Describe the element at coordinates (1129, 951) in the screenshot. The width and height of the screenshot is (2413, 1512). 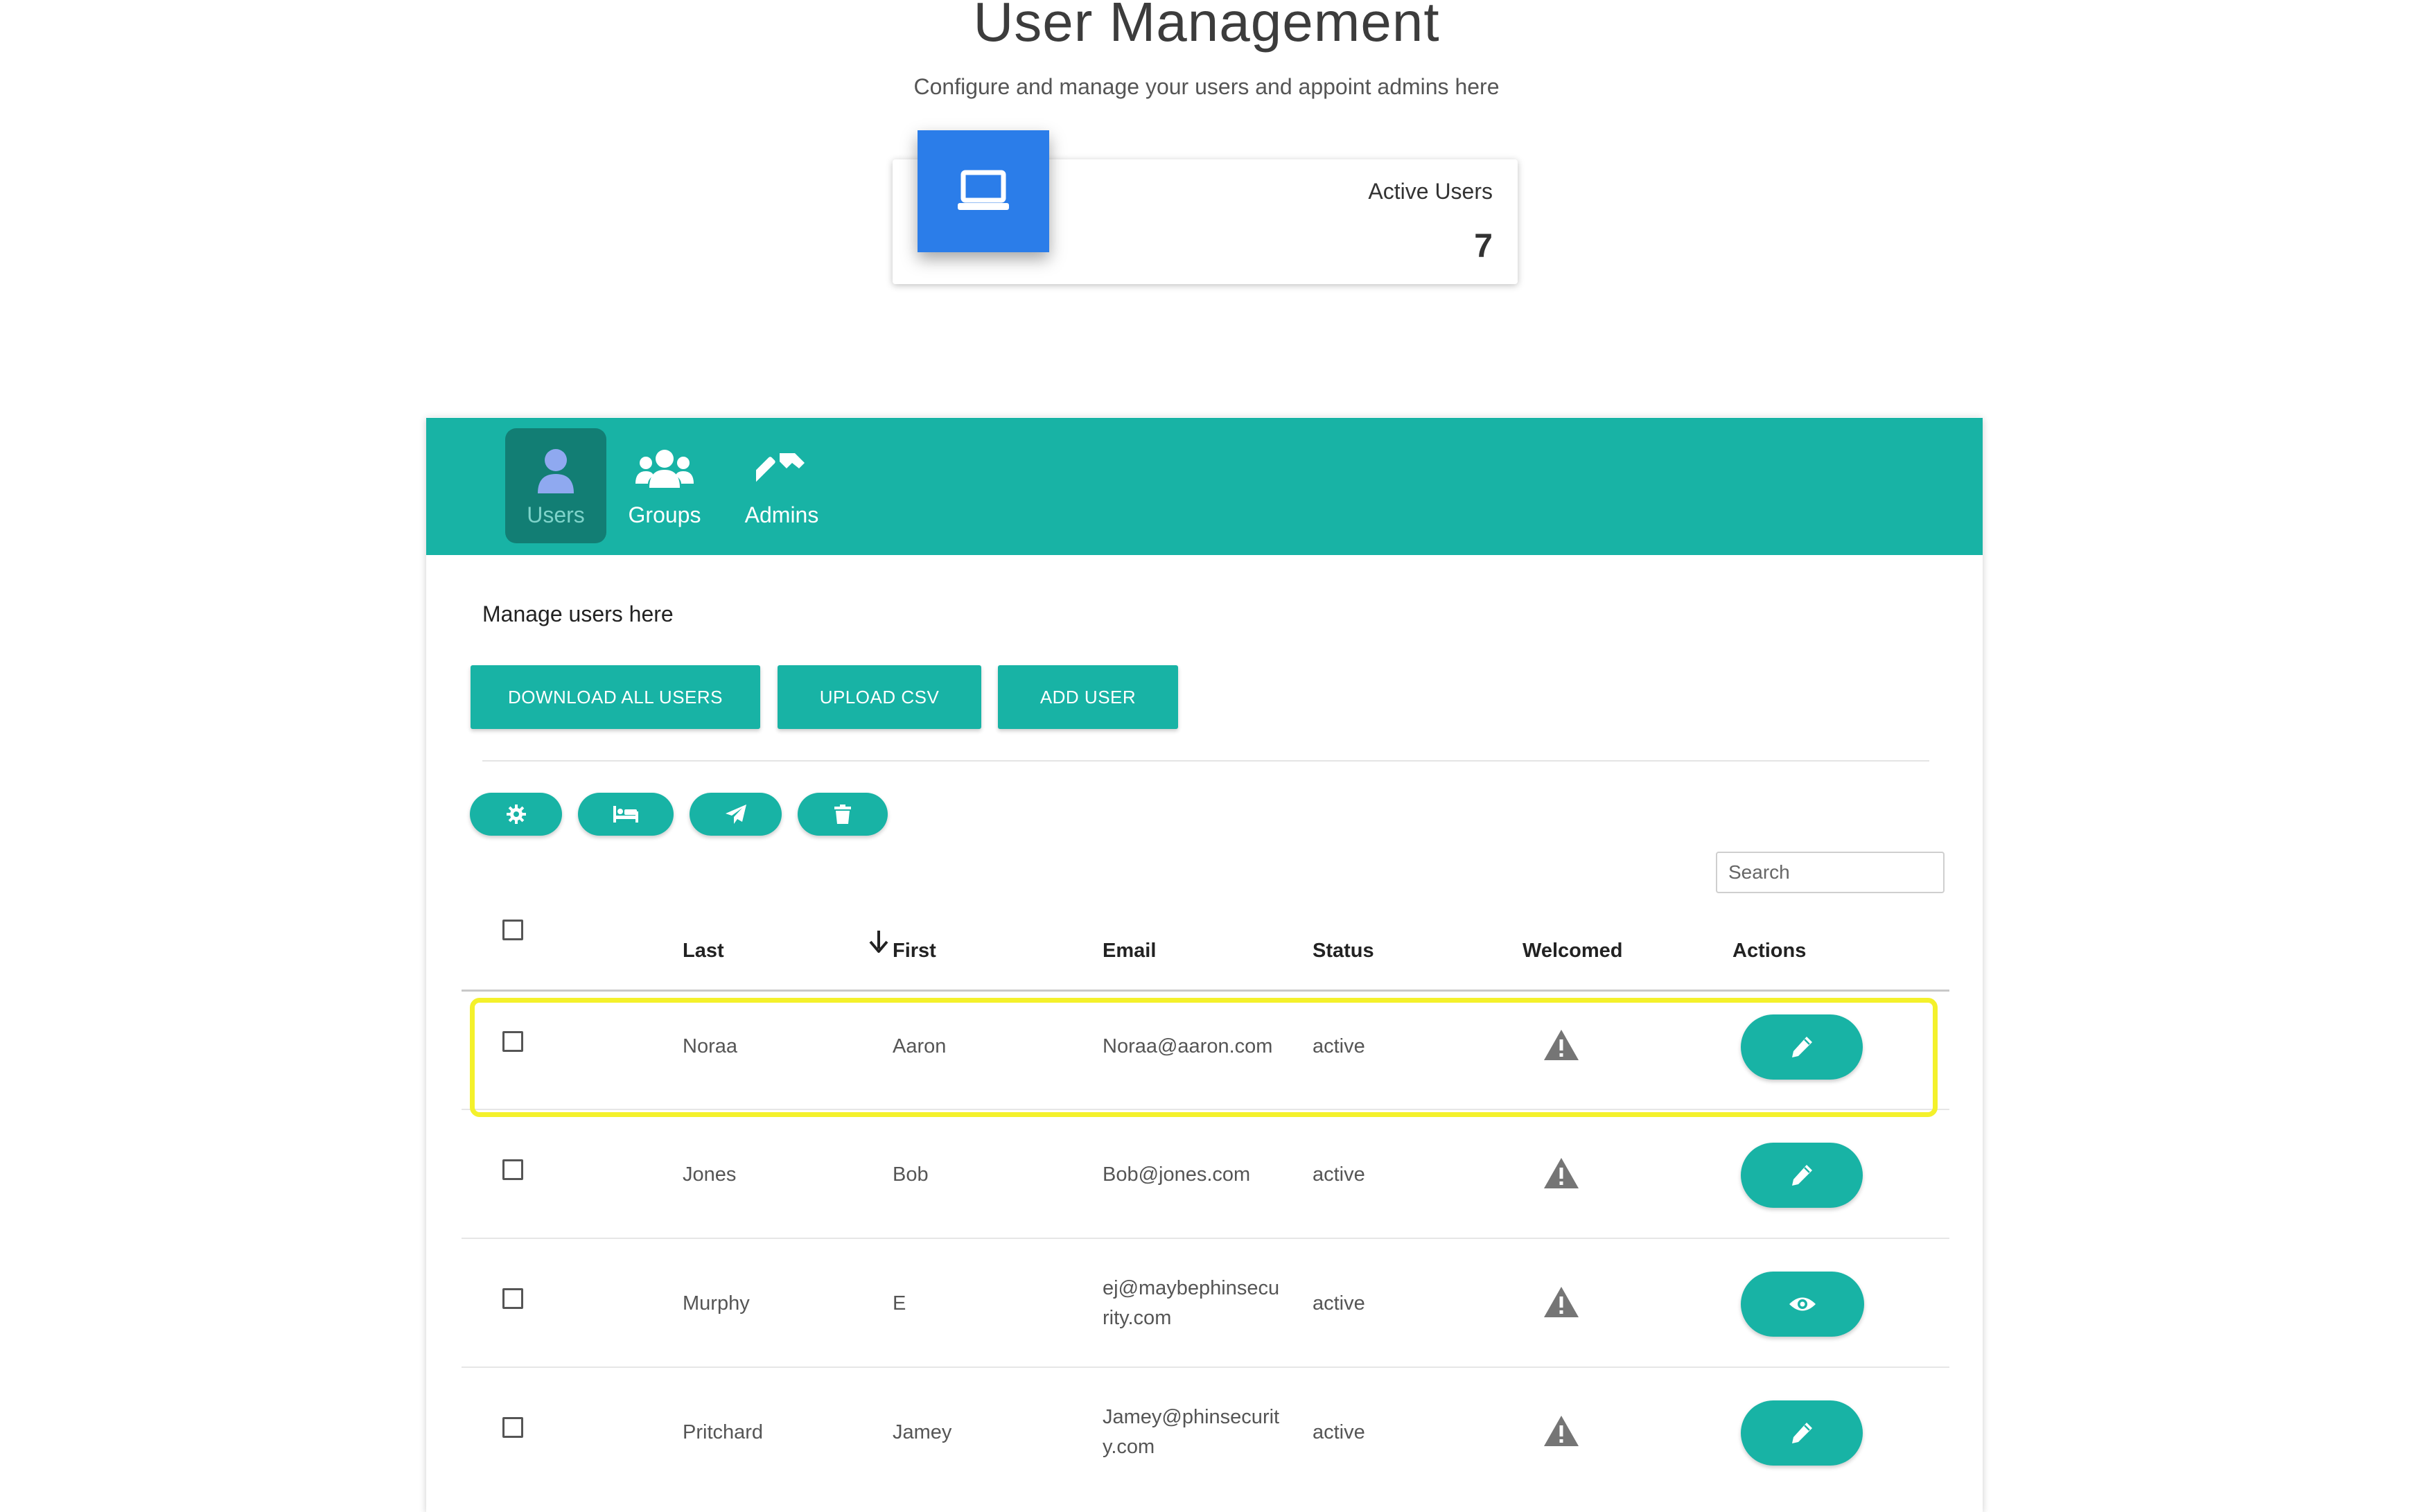
I see `column-header-email: Email` at that location.